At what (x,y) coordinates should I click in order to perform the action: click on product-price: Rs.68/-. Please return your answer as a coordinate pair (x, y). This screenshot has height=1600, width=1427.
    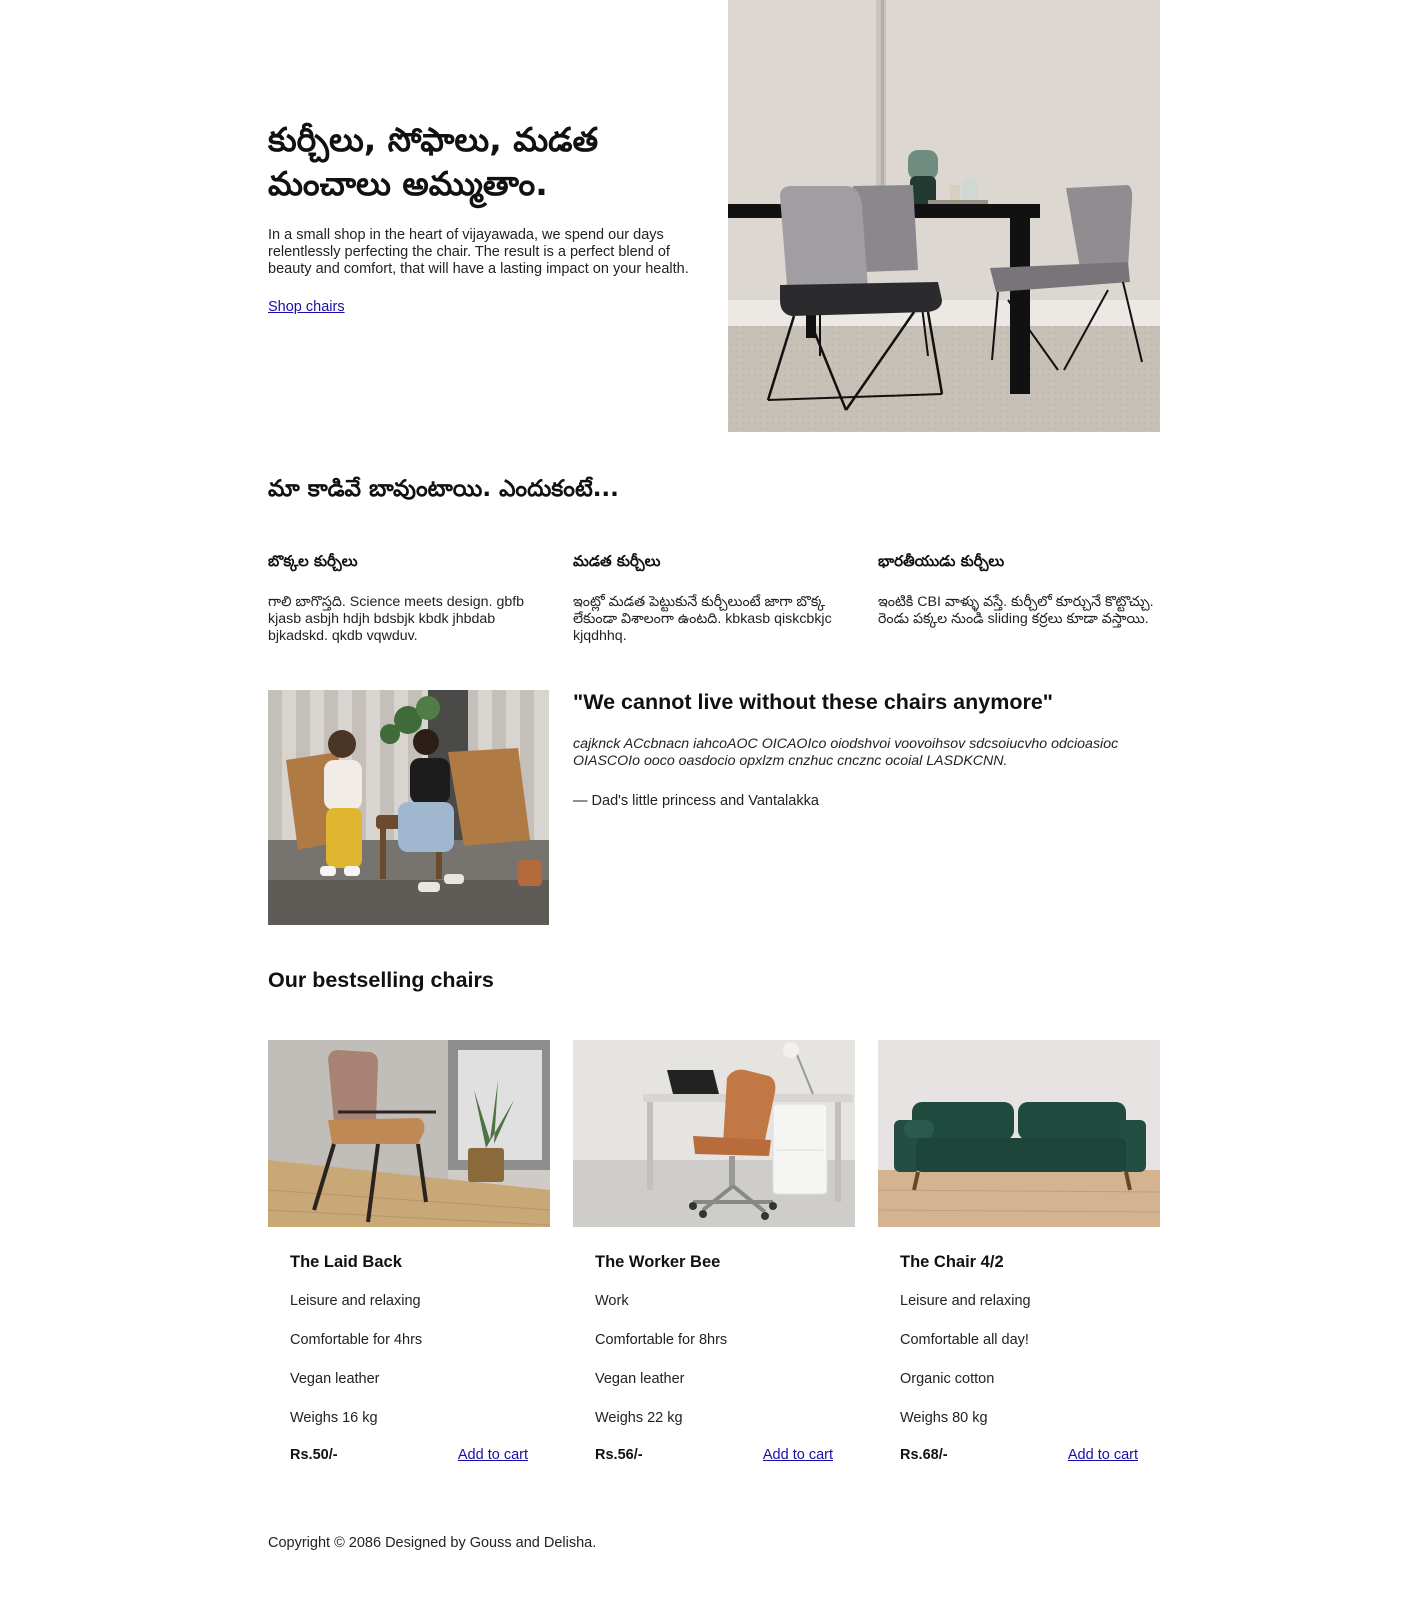
    Looking at the image, I should click on (924, 1455).